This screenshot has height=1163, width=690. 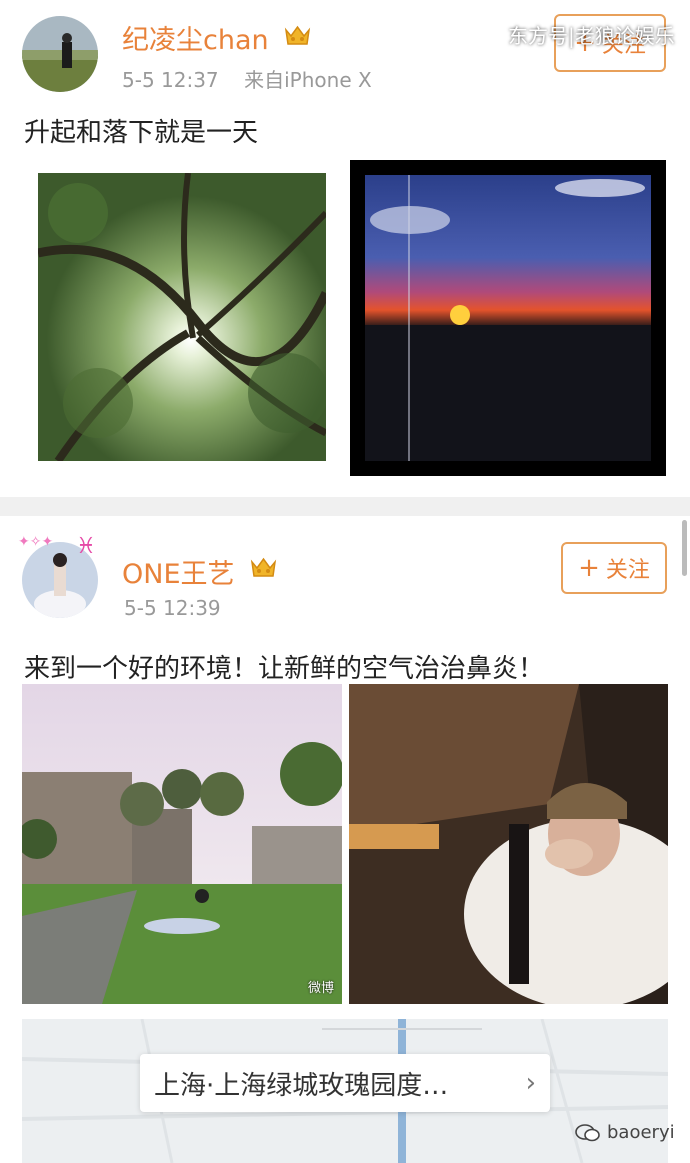 I want to click on wechat-icon, so click(x=587, y=1132).